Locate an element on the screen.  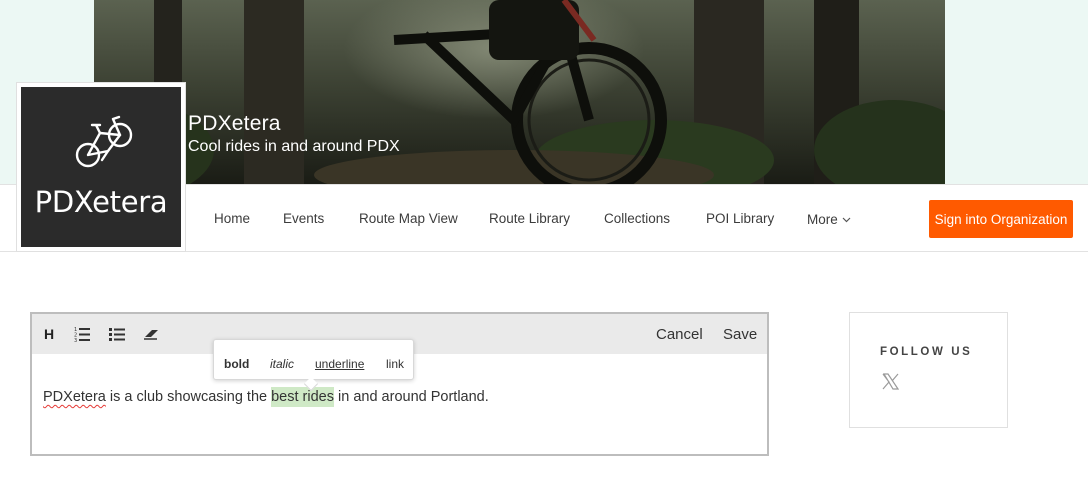
bullet-list-icon is located at coordinates (117, 334).